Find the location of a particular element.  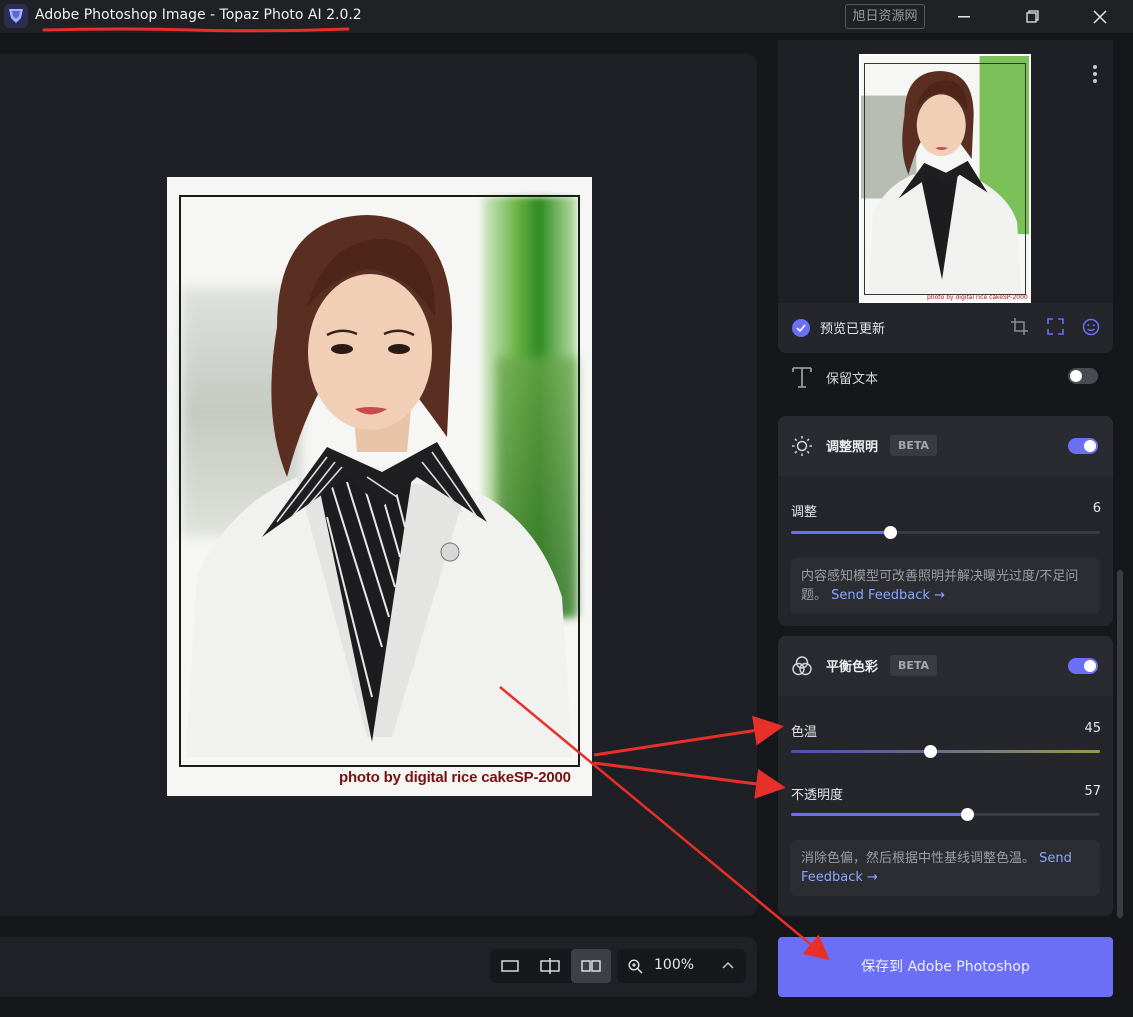

temperature-slider-handle is located at coordinates (930, 751).